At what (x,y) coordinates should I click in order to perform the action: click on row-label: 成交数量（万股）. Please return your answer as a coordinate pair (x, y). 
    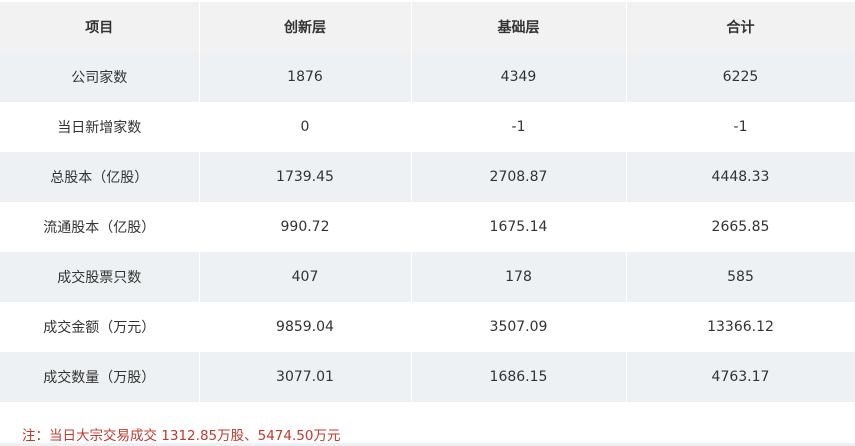
    Looking at the image, I should click on (100, 377).